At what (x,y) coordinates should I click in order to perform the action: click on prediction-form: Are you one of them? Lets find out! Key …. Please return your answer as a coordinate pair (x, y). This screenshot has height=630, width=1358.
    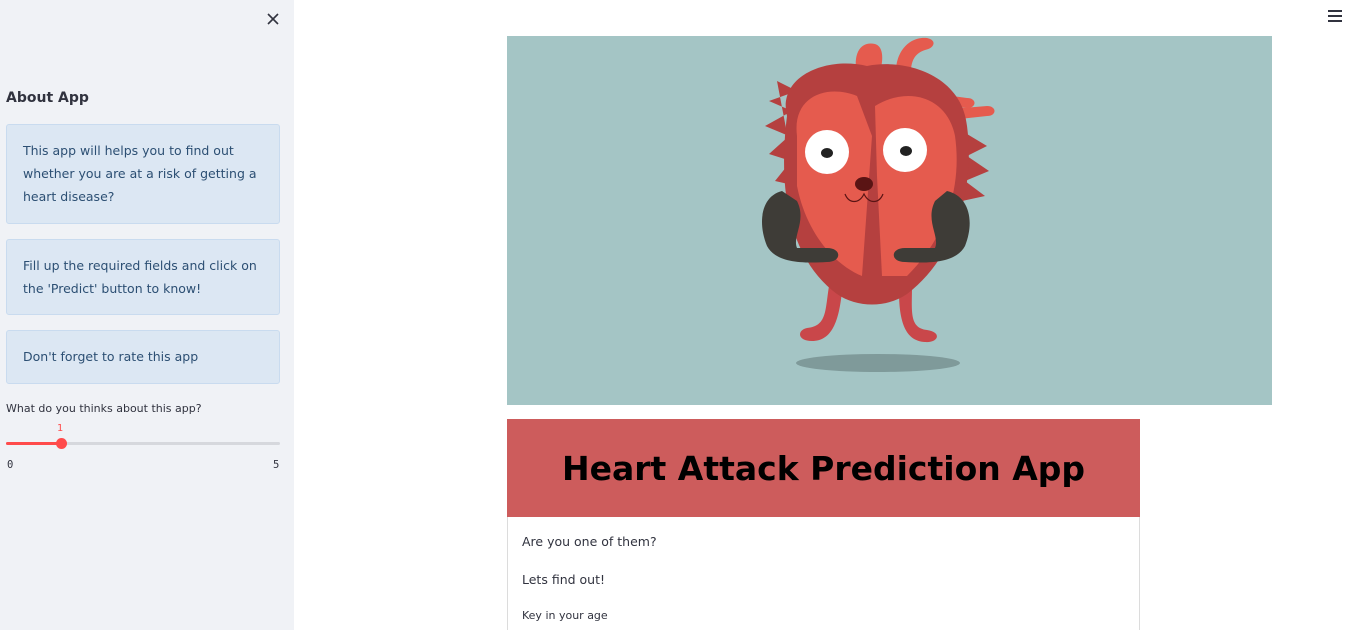
    Looking at the image, I should click on (823, 573).